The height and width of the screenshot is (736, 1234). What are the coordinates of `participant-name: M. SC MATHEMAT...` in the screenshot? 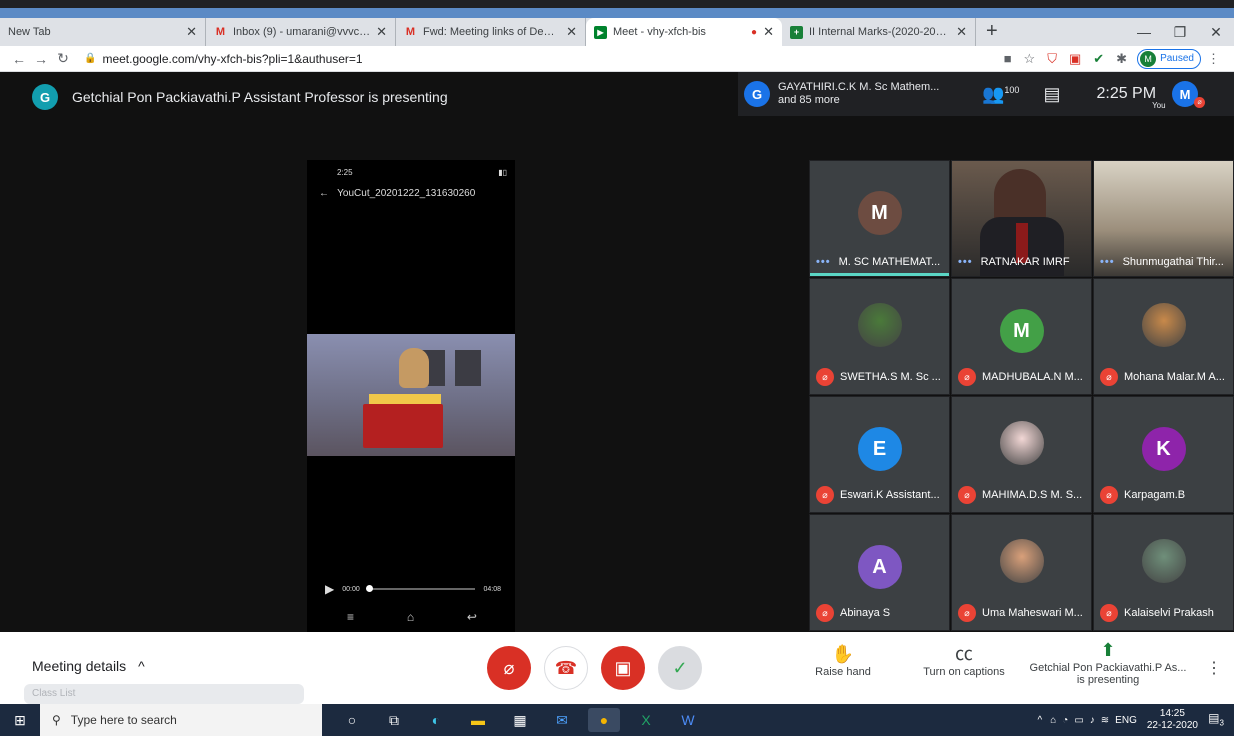 It's located at (889, 262).